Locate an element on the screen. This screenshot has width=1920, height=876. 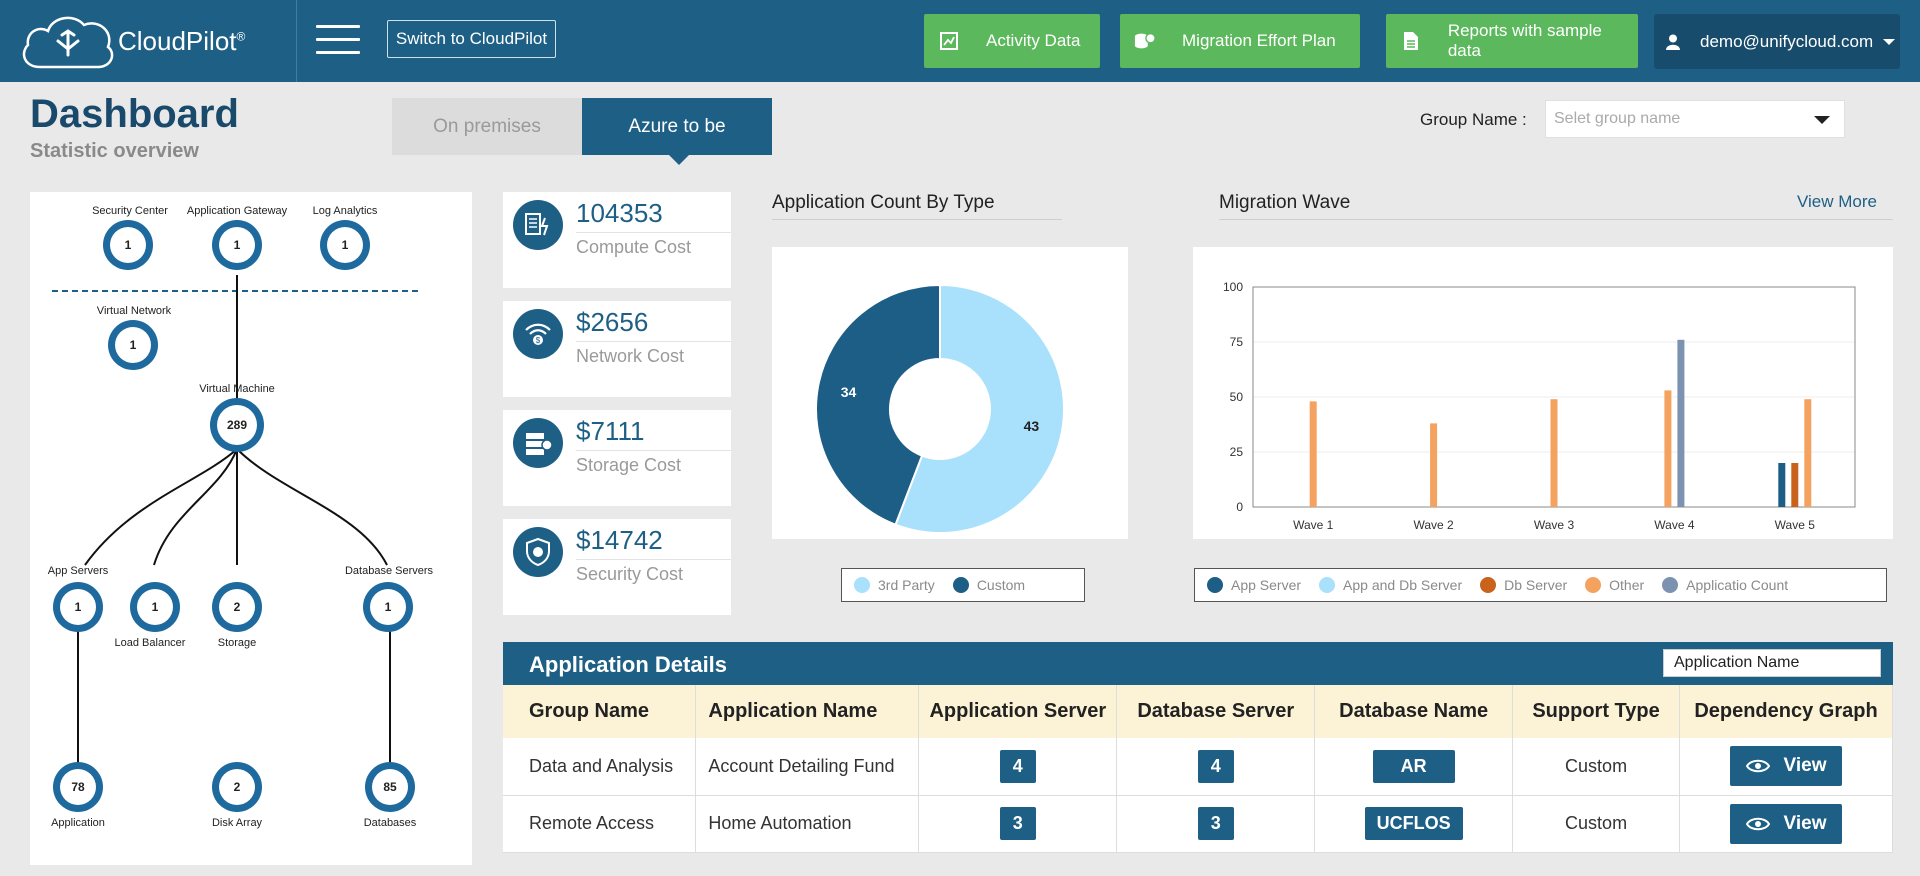
network-cost-label: Network Cost is located at coordinates (630, 356).